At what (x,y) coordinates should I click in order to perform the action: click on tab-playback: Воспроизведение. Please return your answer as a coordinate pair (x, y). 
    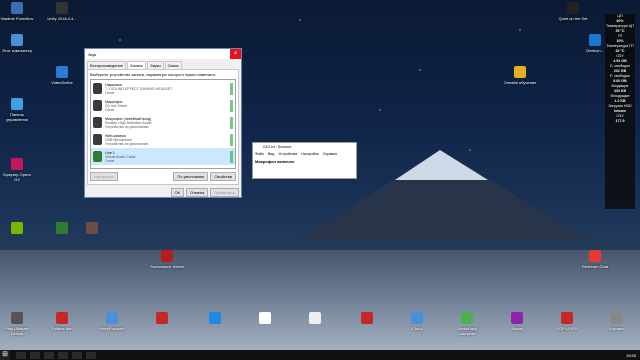
    Looking at the image, I should click on (107, 65).